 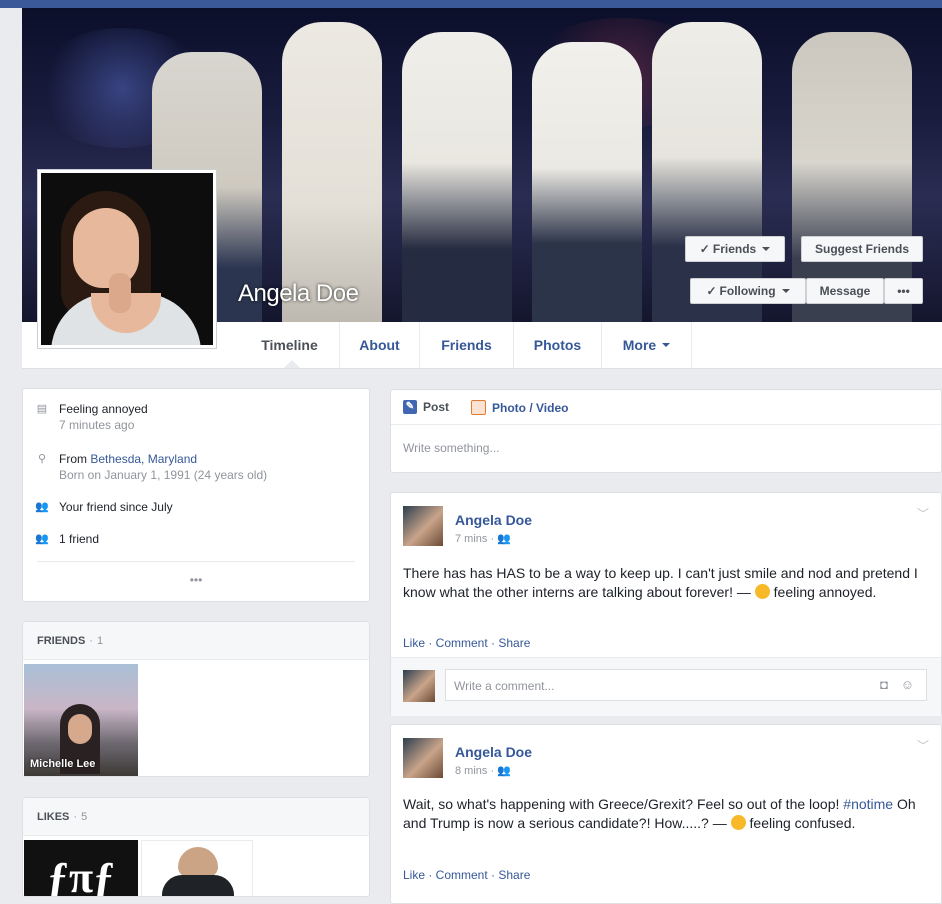 I want to click on friends-button: ✓ Friends, so click(x=735, y=249).